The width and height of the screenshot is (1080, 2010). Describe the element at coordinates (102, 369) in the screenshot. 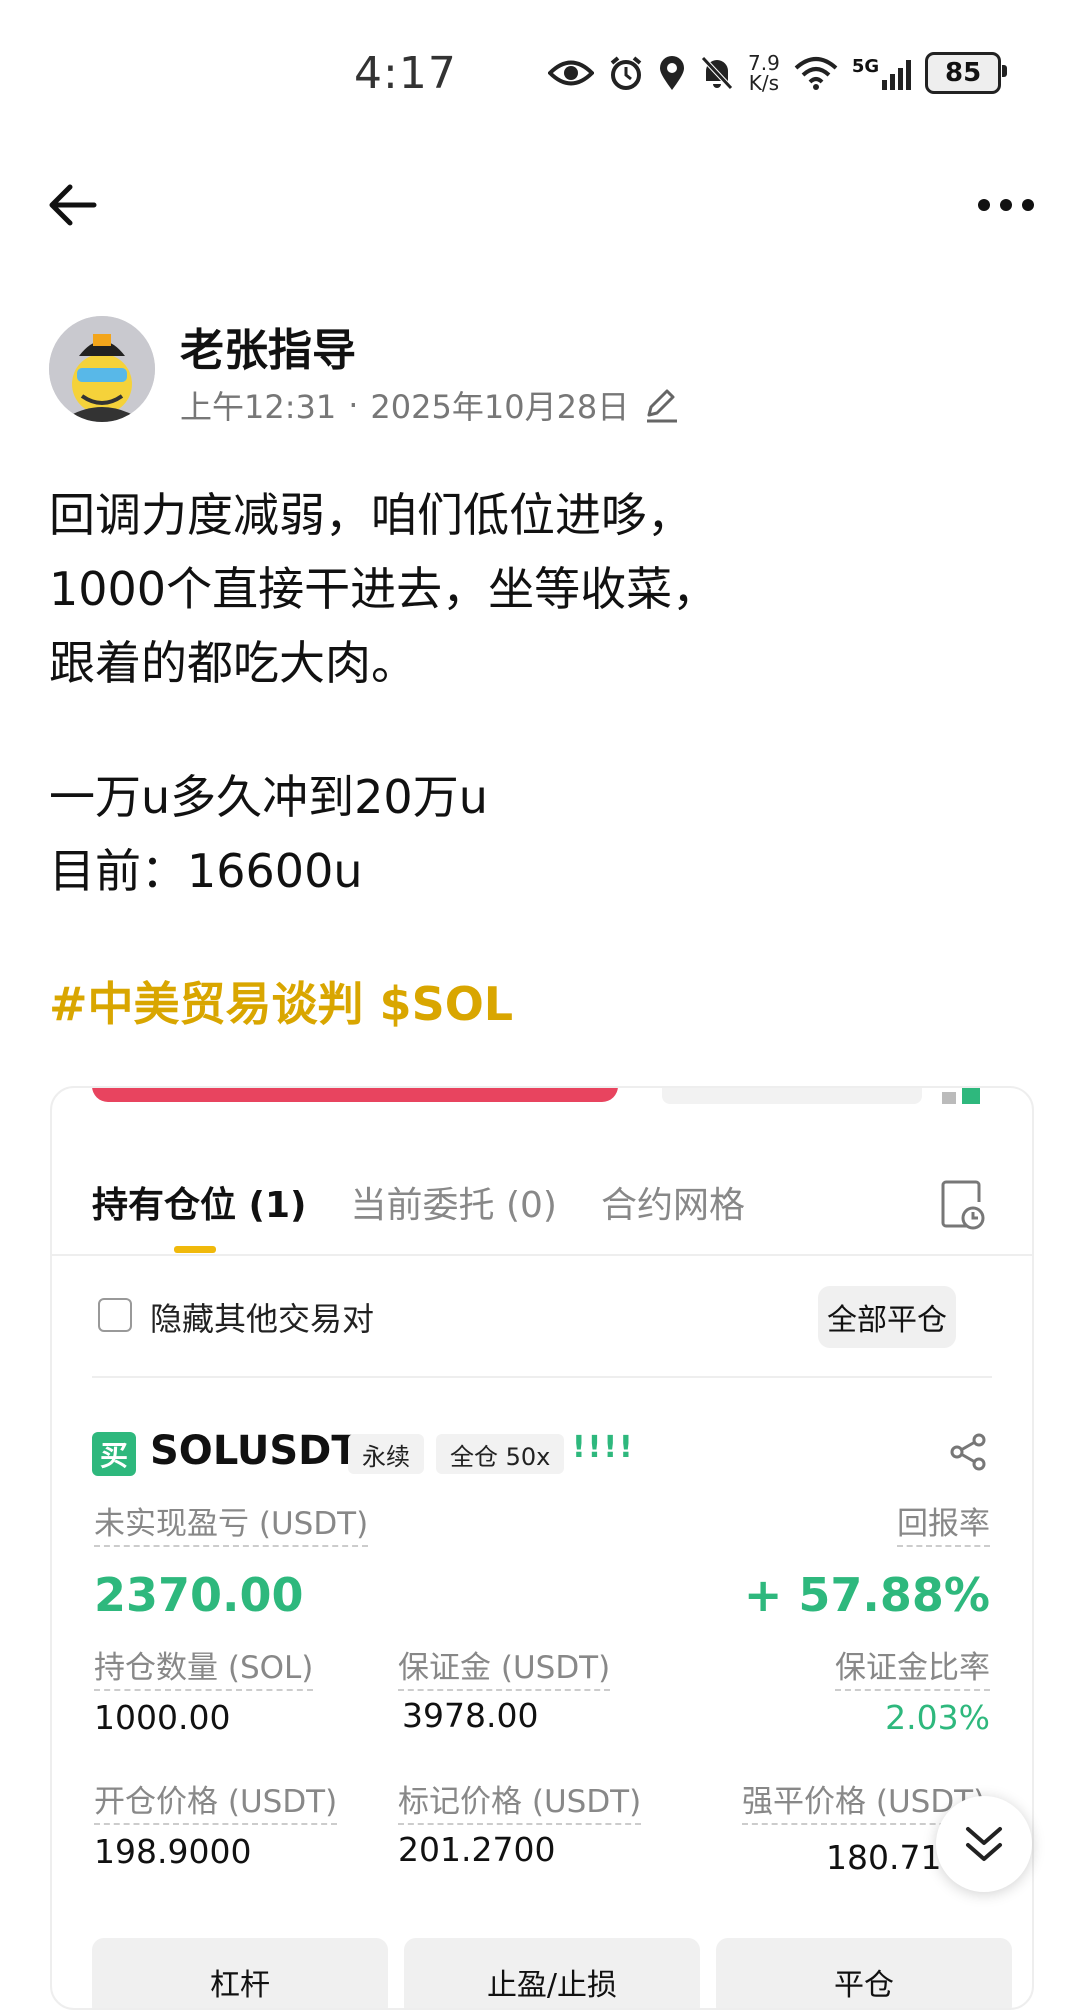

I see `author-avatar` at that location.